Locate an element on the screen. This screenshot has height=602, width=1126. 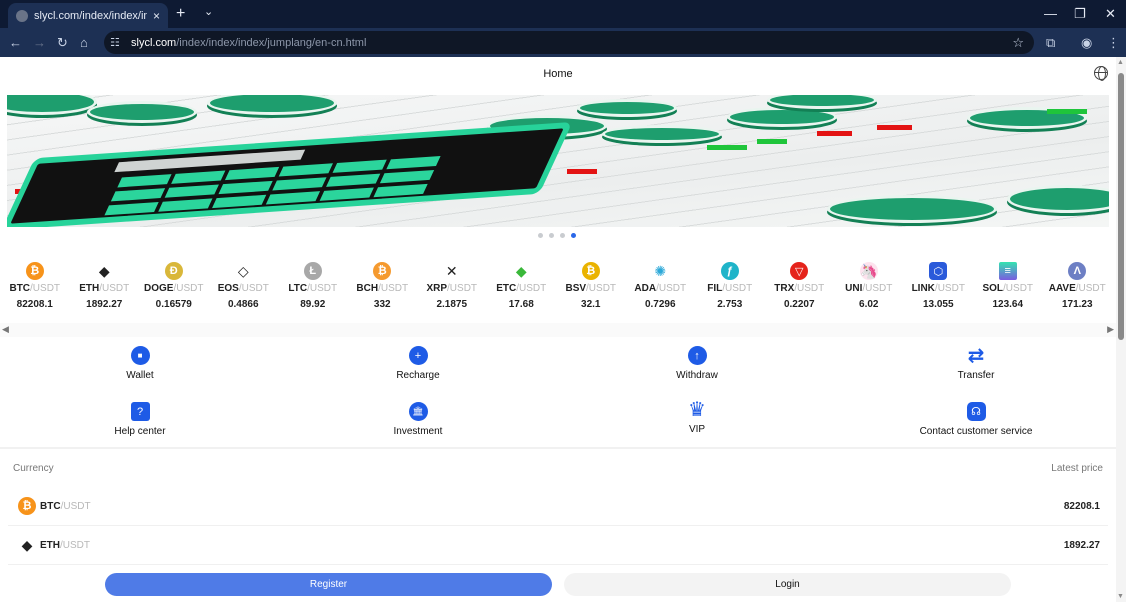
menu-withdraw: ↑ Withdraw is located at coordinates (697, 363).